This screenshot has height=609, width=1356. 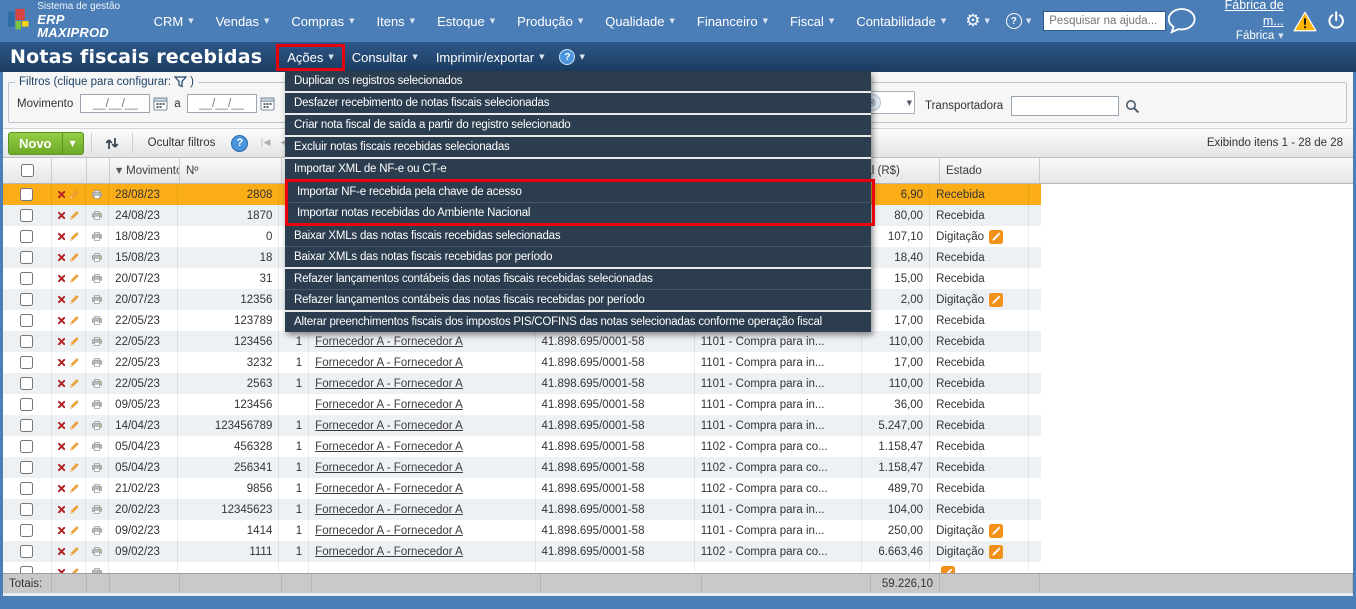 What do you see at coordinates (466, 21) in the screenshot?
I see `nav-menu-estoque: Estoque ▼` at bounding box center [466, 21].